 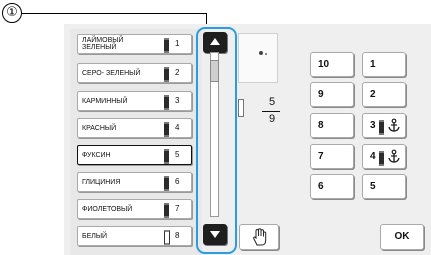 What do you see at coordinates (321, 125) in the screenshot?
I see `needle-key-label: 8` at bounding box center [321, 125].